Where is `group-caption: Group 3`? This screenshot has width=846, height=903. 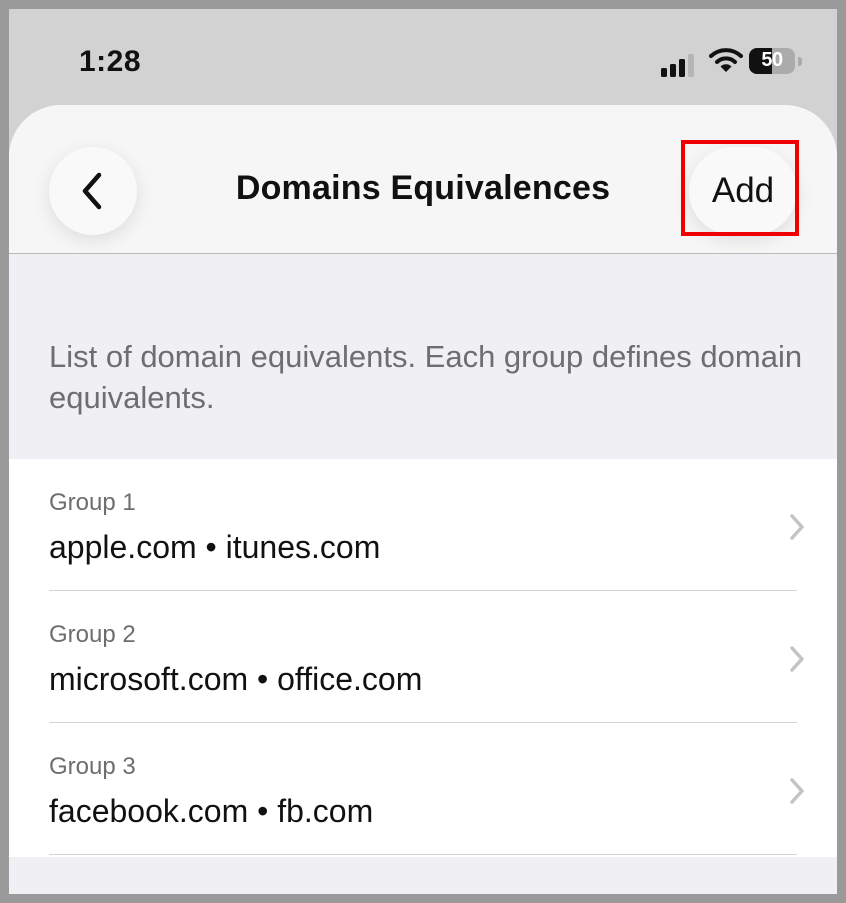 group-caption: Group 3 is located at coordinates (92, 766).